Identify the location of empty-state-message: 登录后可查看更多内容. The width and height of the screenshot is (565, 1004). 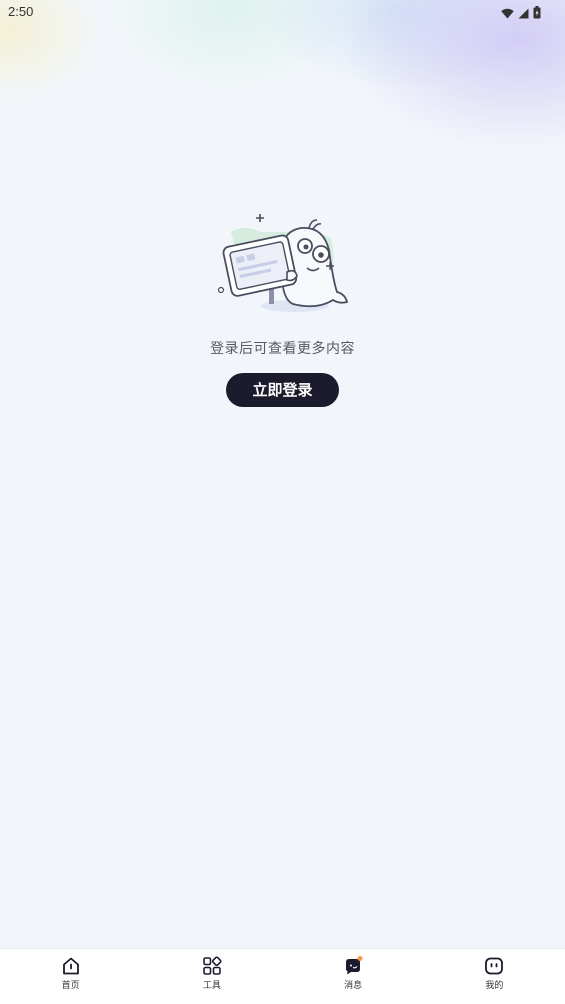
(282, 349).